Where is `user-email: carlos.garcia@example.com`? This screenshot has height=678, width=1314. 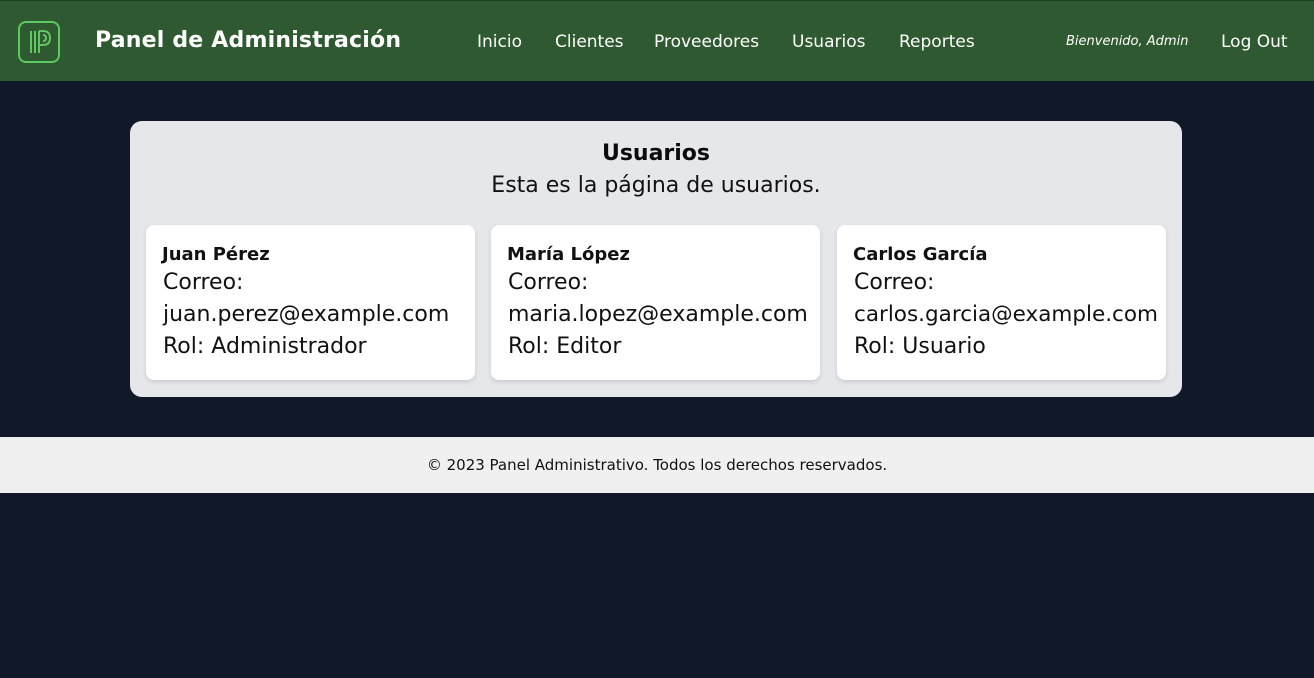 user-email: carlos.garcia@example.com is located at coordinates (1006, 314).